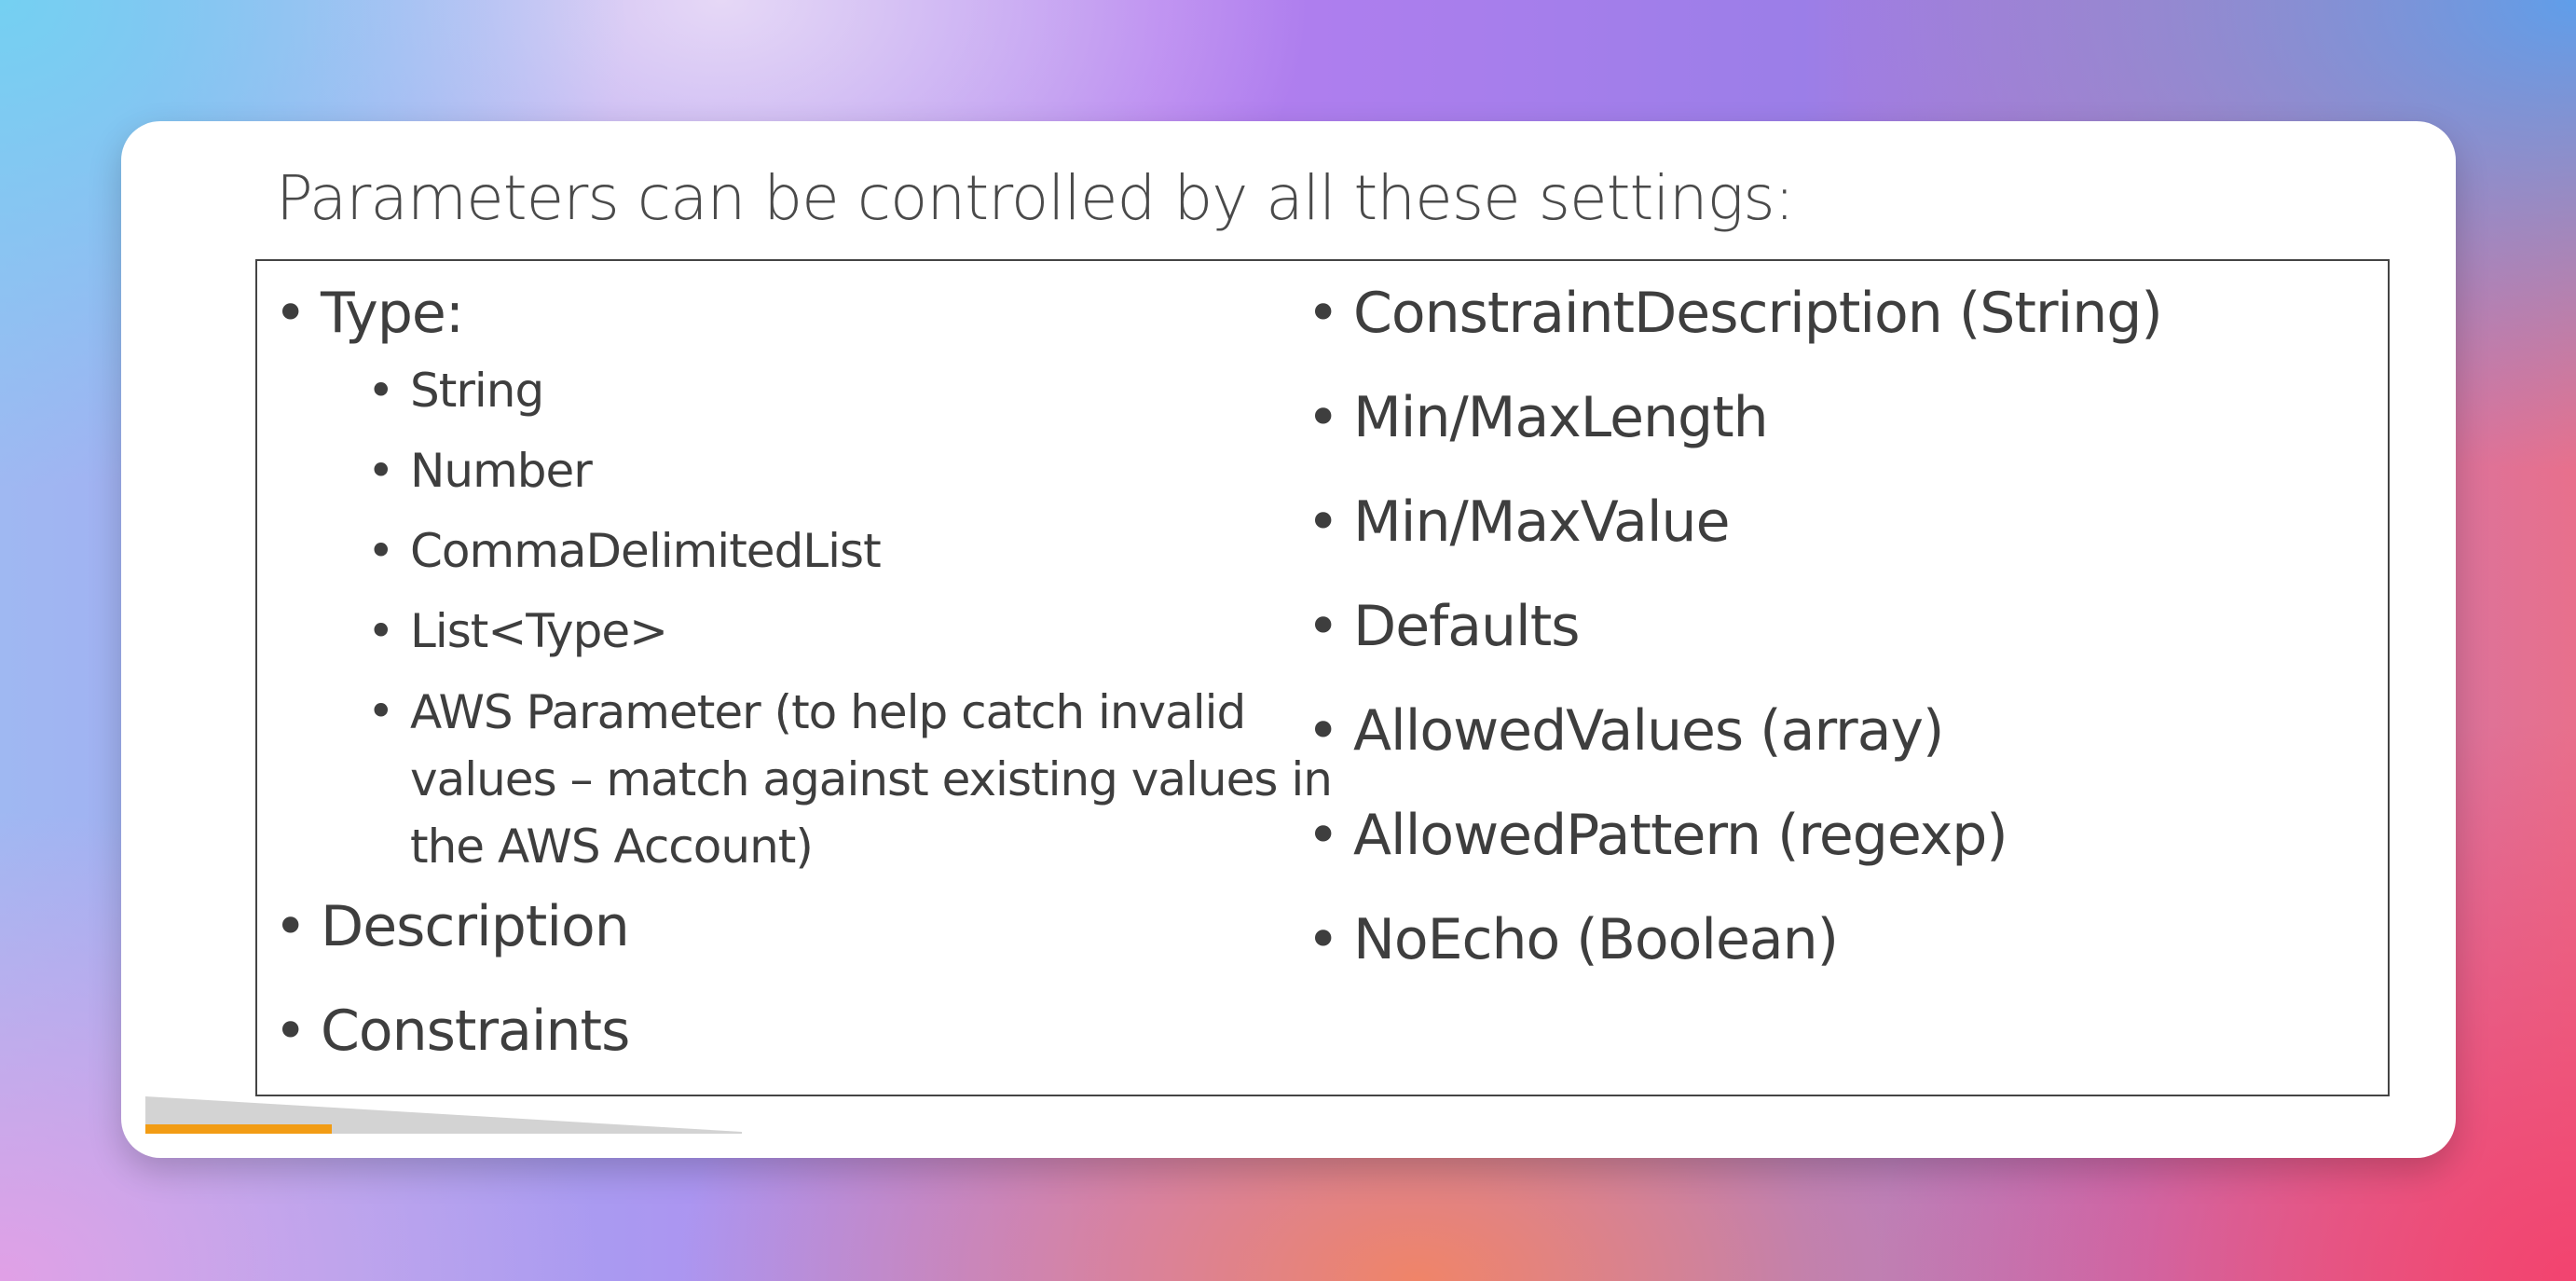 The width and height of the screenshot is (2576, 1281). What do you see at coordinates (392, 314) in the screenshot?
I see `type-heading: Type:` at bounding box center [392, 314].